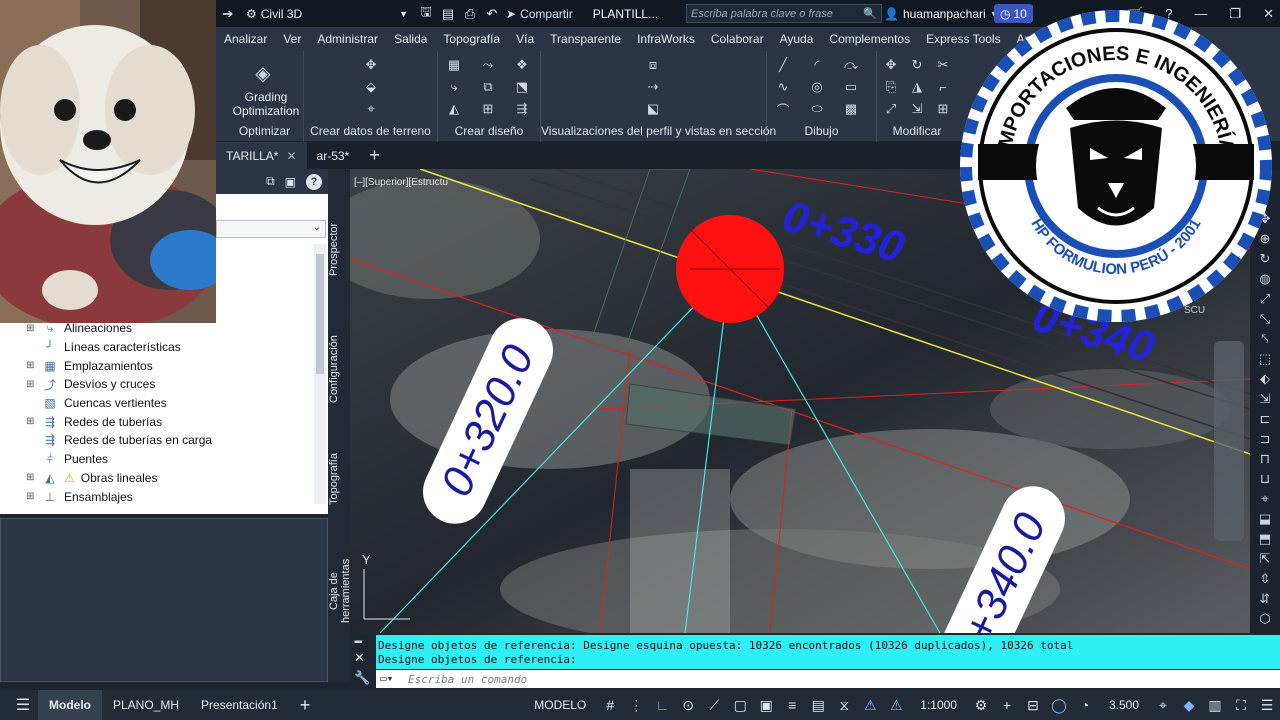  I want to click on menu-transparente: Transparente, so click(585, 39).